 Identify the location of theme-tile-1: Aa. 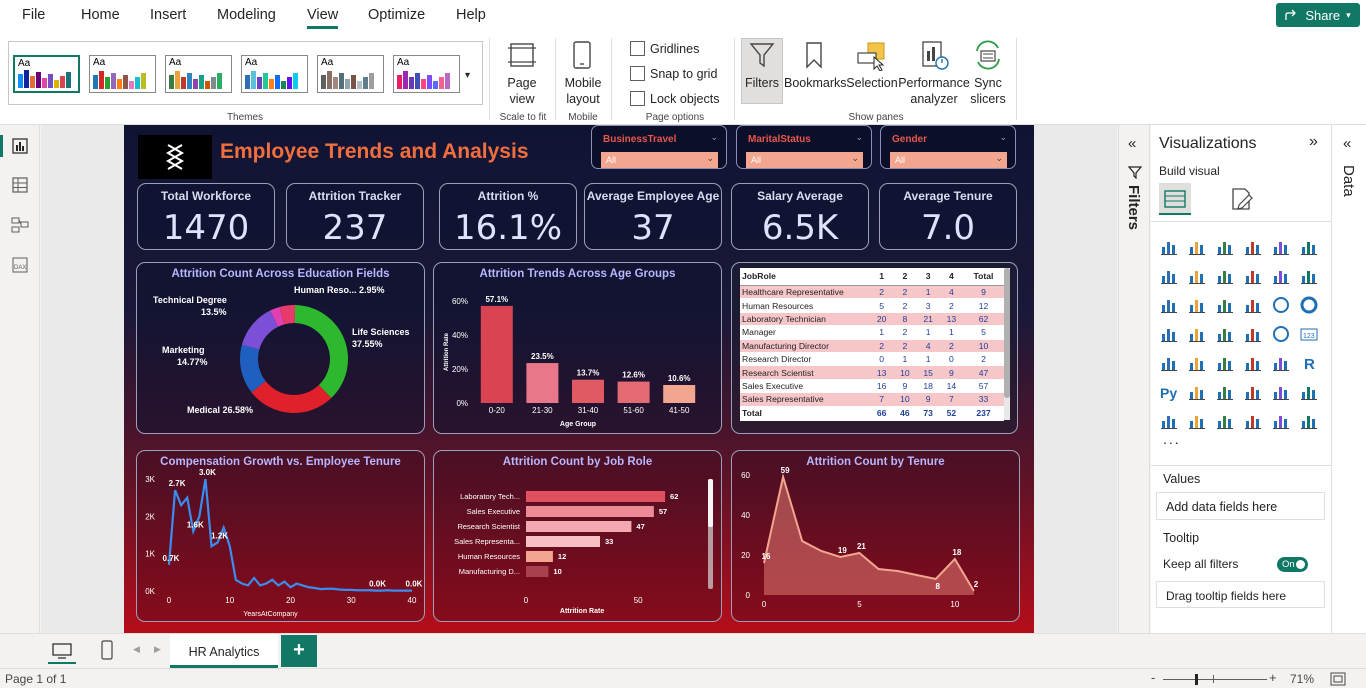
(46, 74).